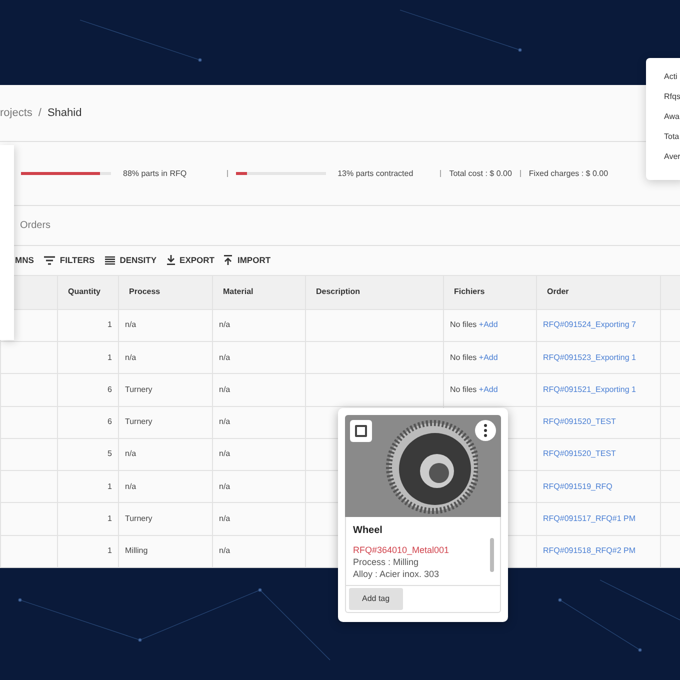 This screenshot has width=680, height=680. What do you see at coordinates (492, 555) in the screenshot?
I see `scrollbar-thumb` at bounding box center [492, 555].